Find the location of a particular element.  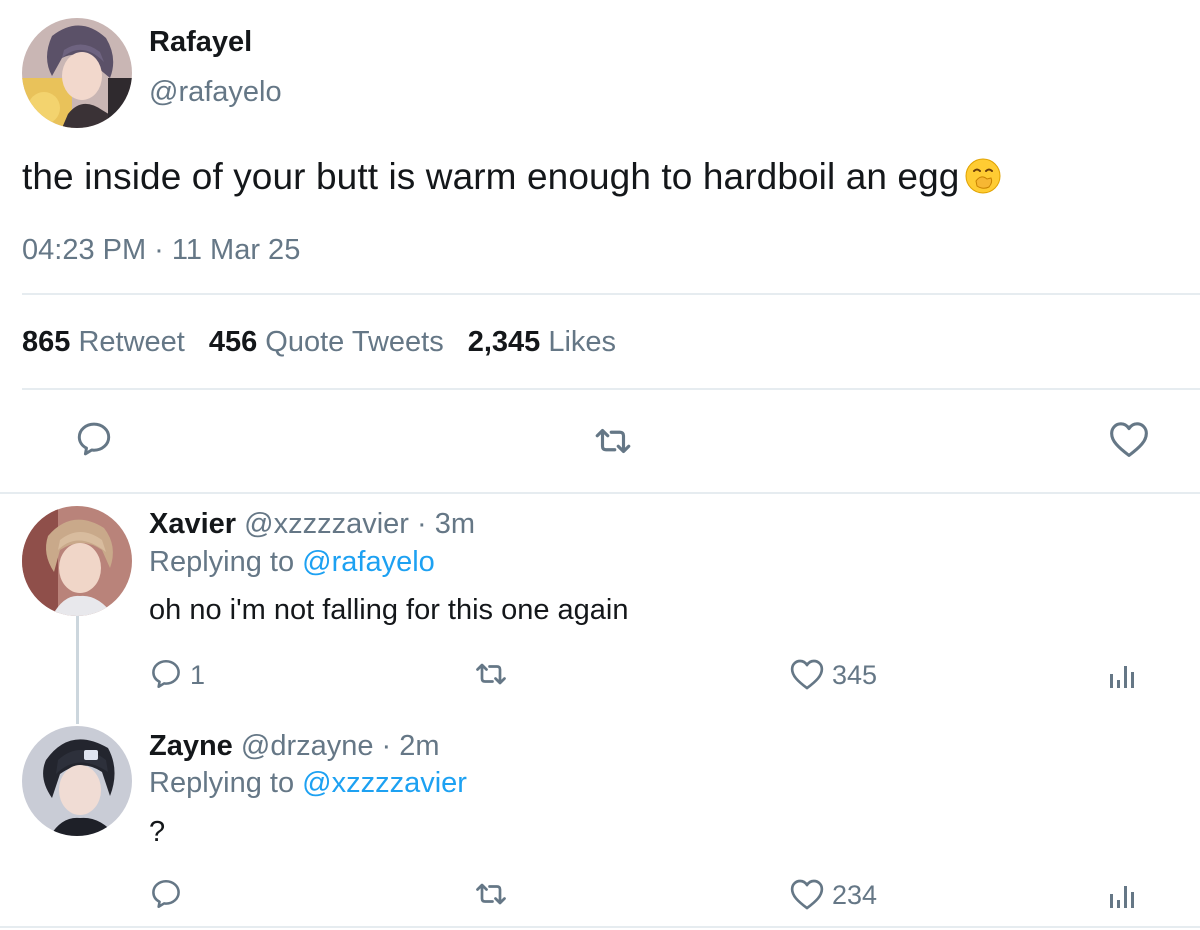

author-name: Rafayel is located at coordinates (200, 42).